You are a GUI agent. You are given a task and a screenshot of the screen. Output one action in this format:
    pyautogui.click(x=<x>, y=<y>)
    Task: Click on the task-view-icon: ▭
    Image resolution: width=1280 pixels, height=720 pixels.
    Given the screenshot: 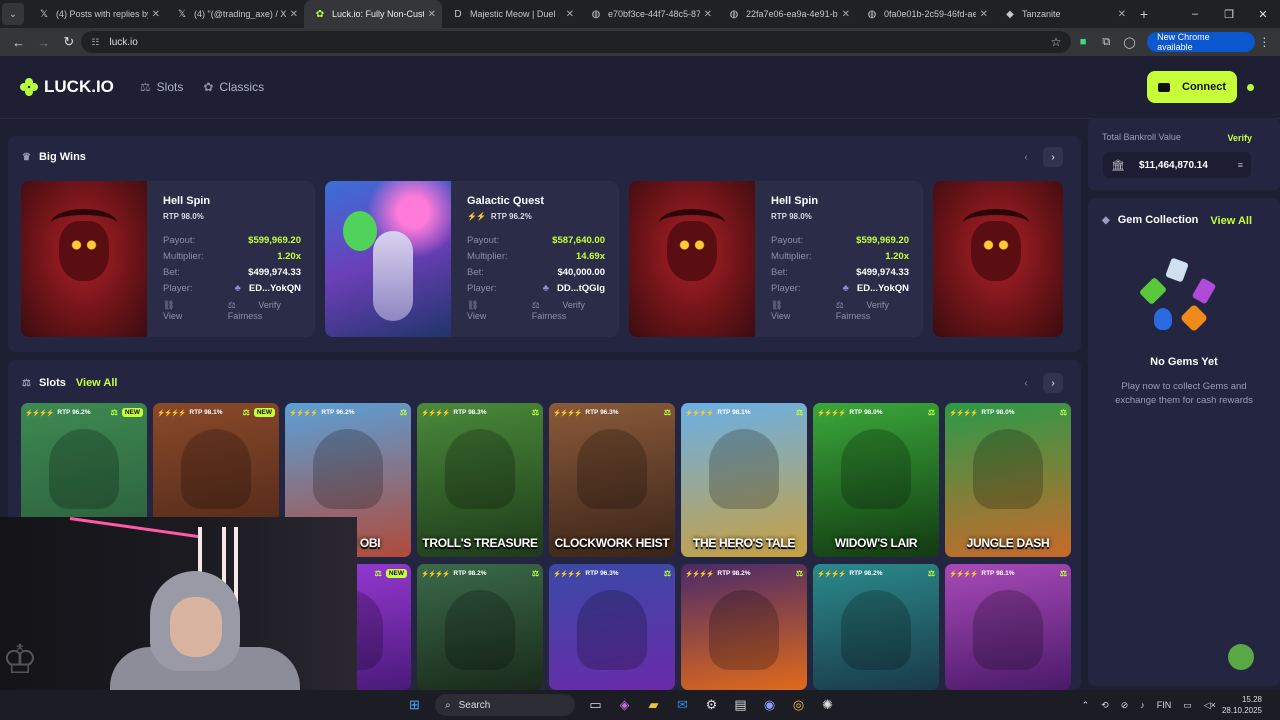 What is the action you would take?
    pyautogui.click(x=595, y=705)
    